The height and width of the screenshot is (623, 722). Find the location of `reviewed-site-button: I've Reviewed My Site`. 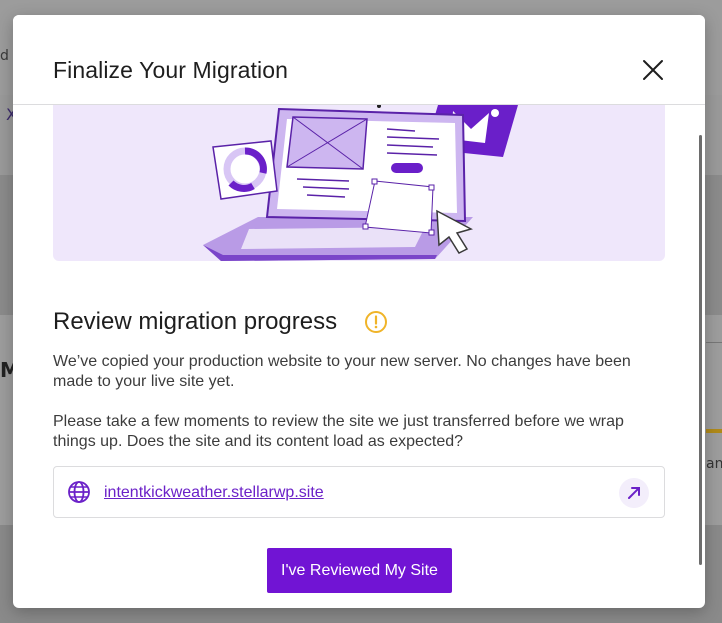

reviewed-site-button: I've Reviewed My Site is located at coordinates (359, 570).